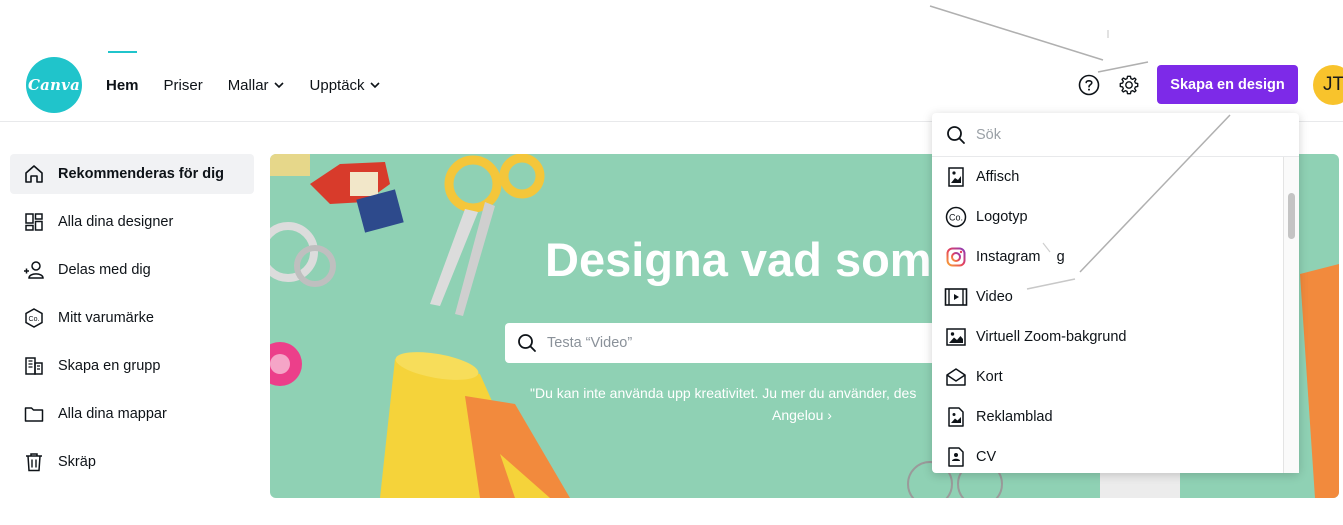  Describe the element at coordinates (1129, 85) in the screenshot. I see `gear-icon` at that location.